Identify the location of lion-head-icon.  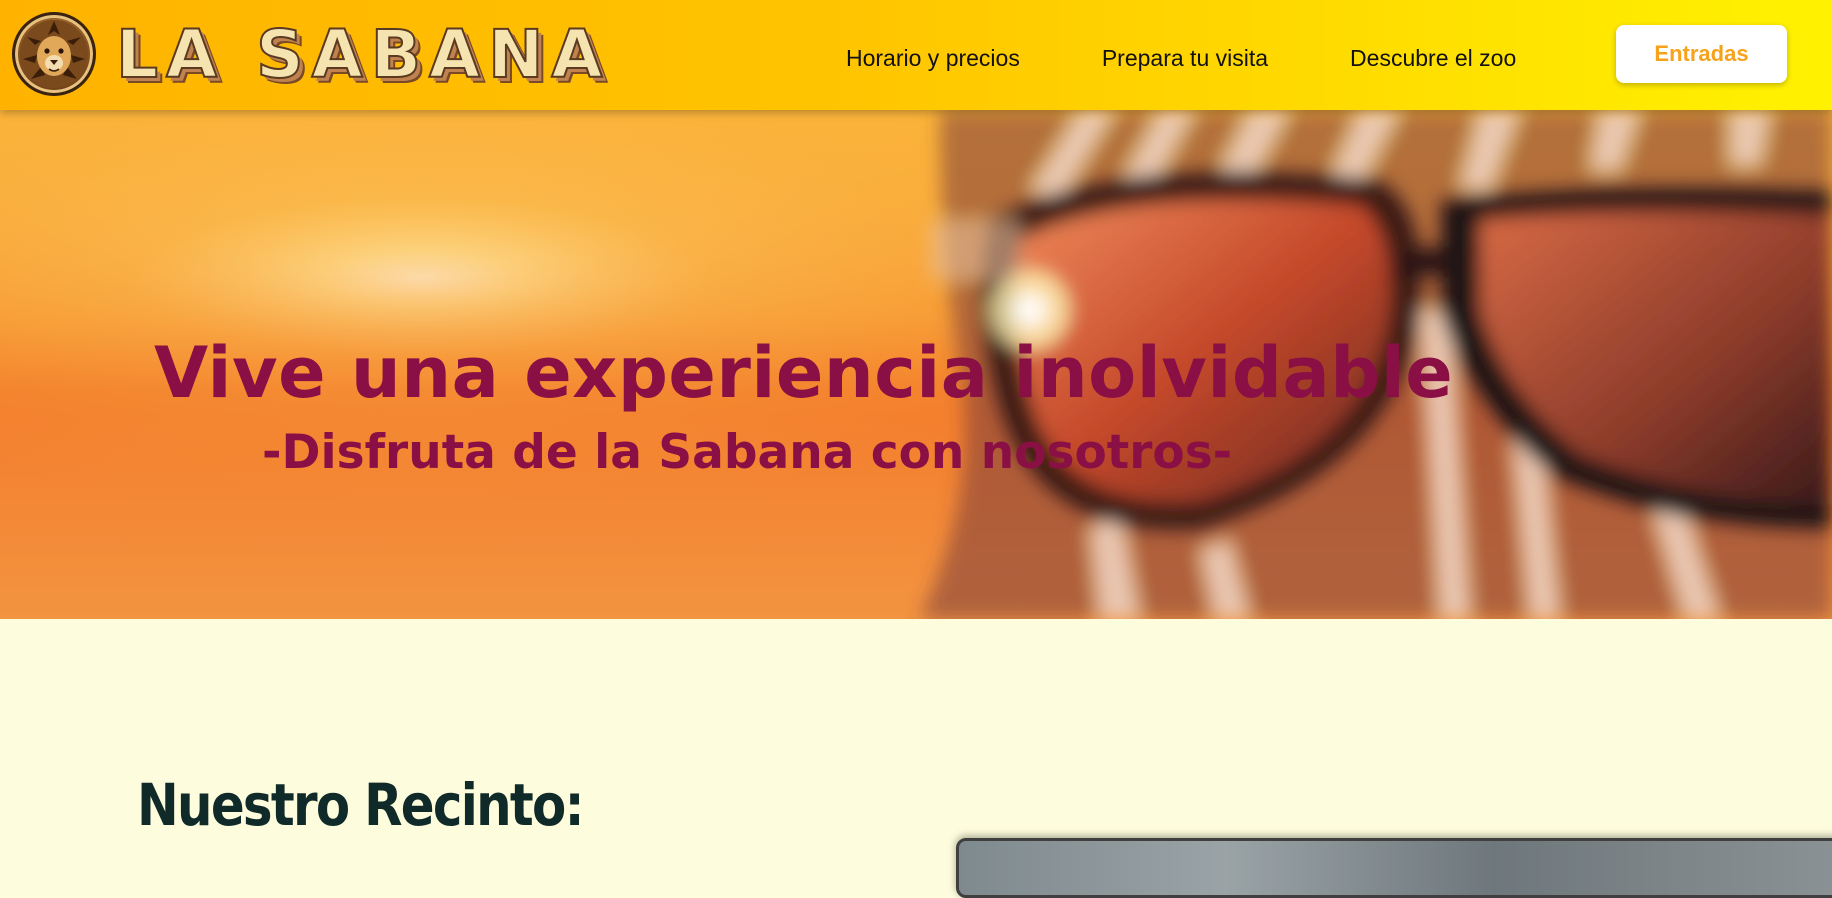
(54, 54).